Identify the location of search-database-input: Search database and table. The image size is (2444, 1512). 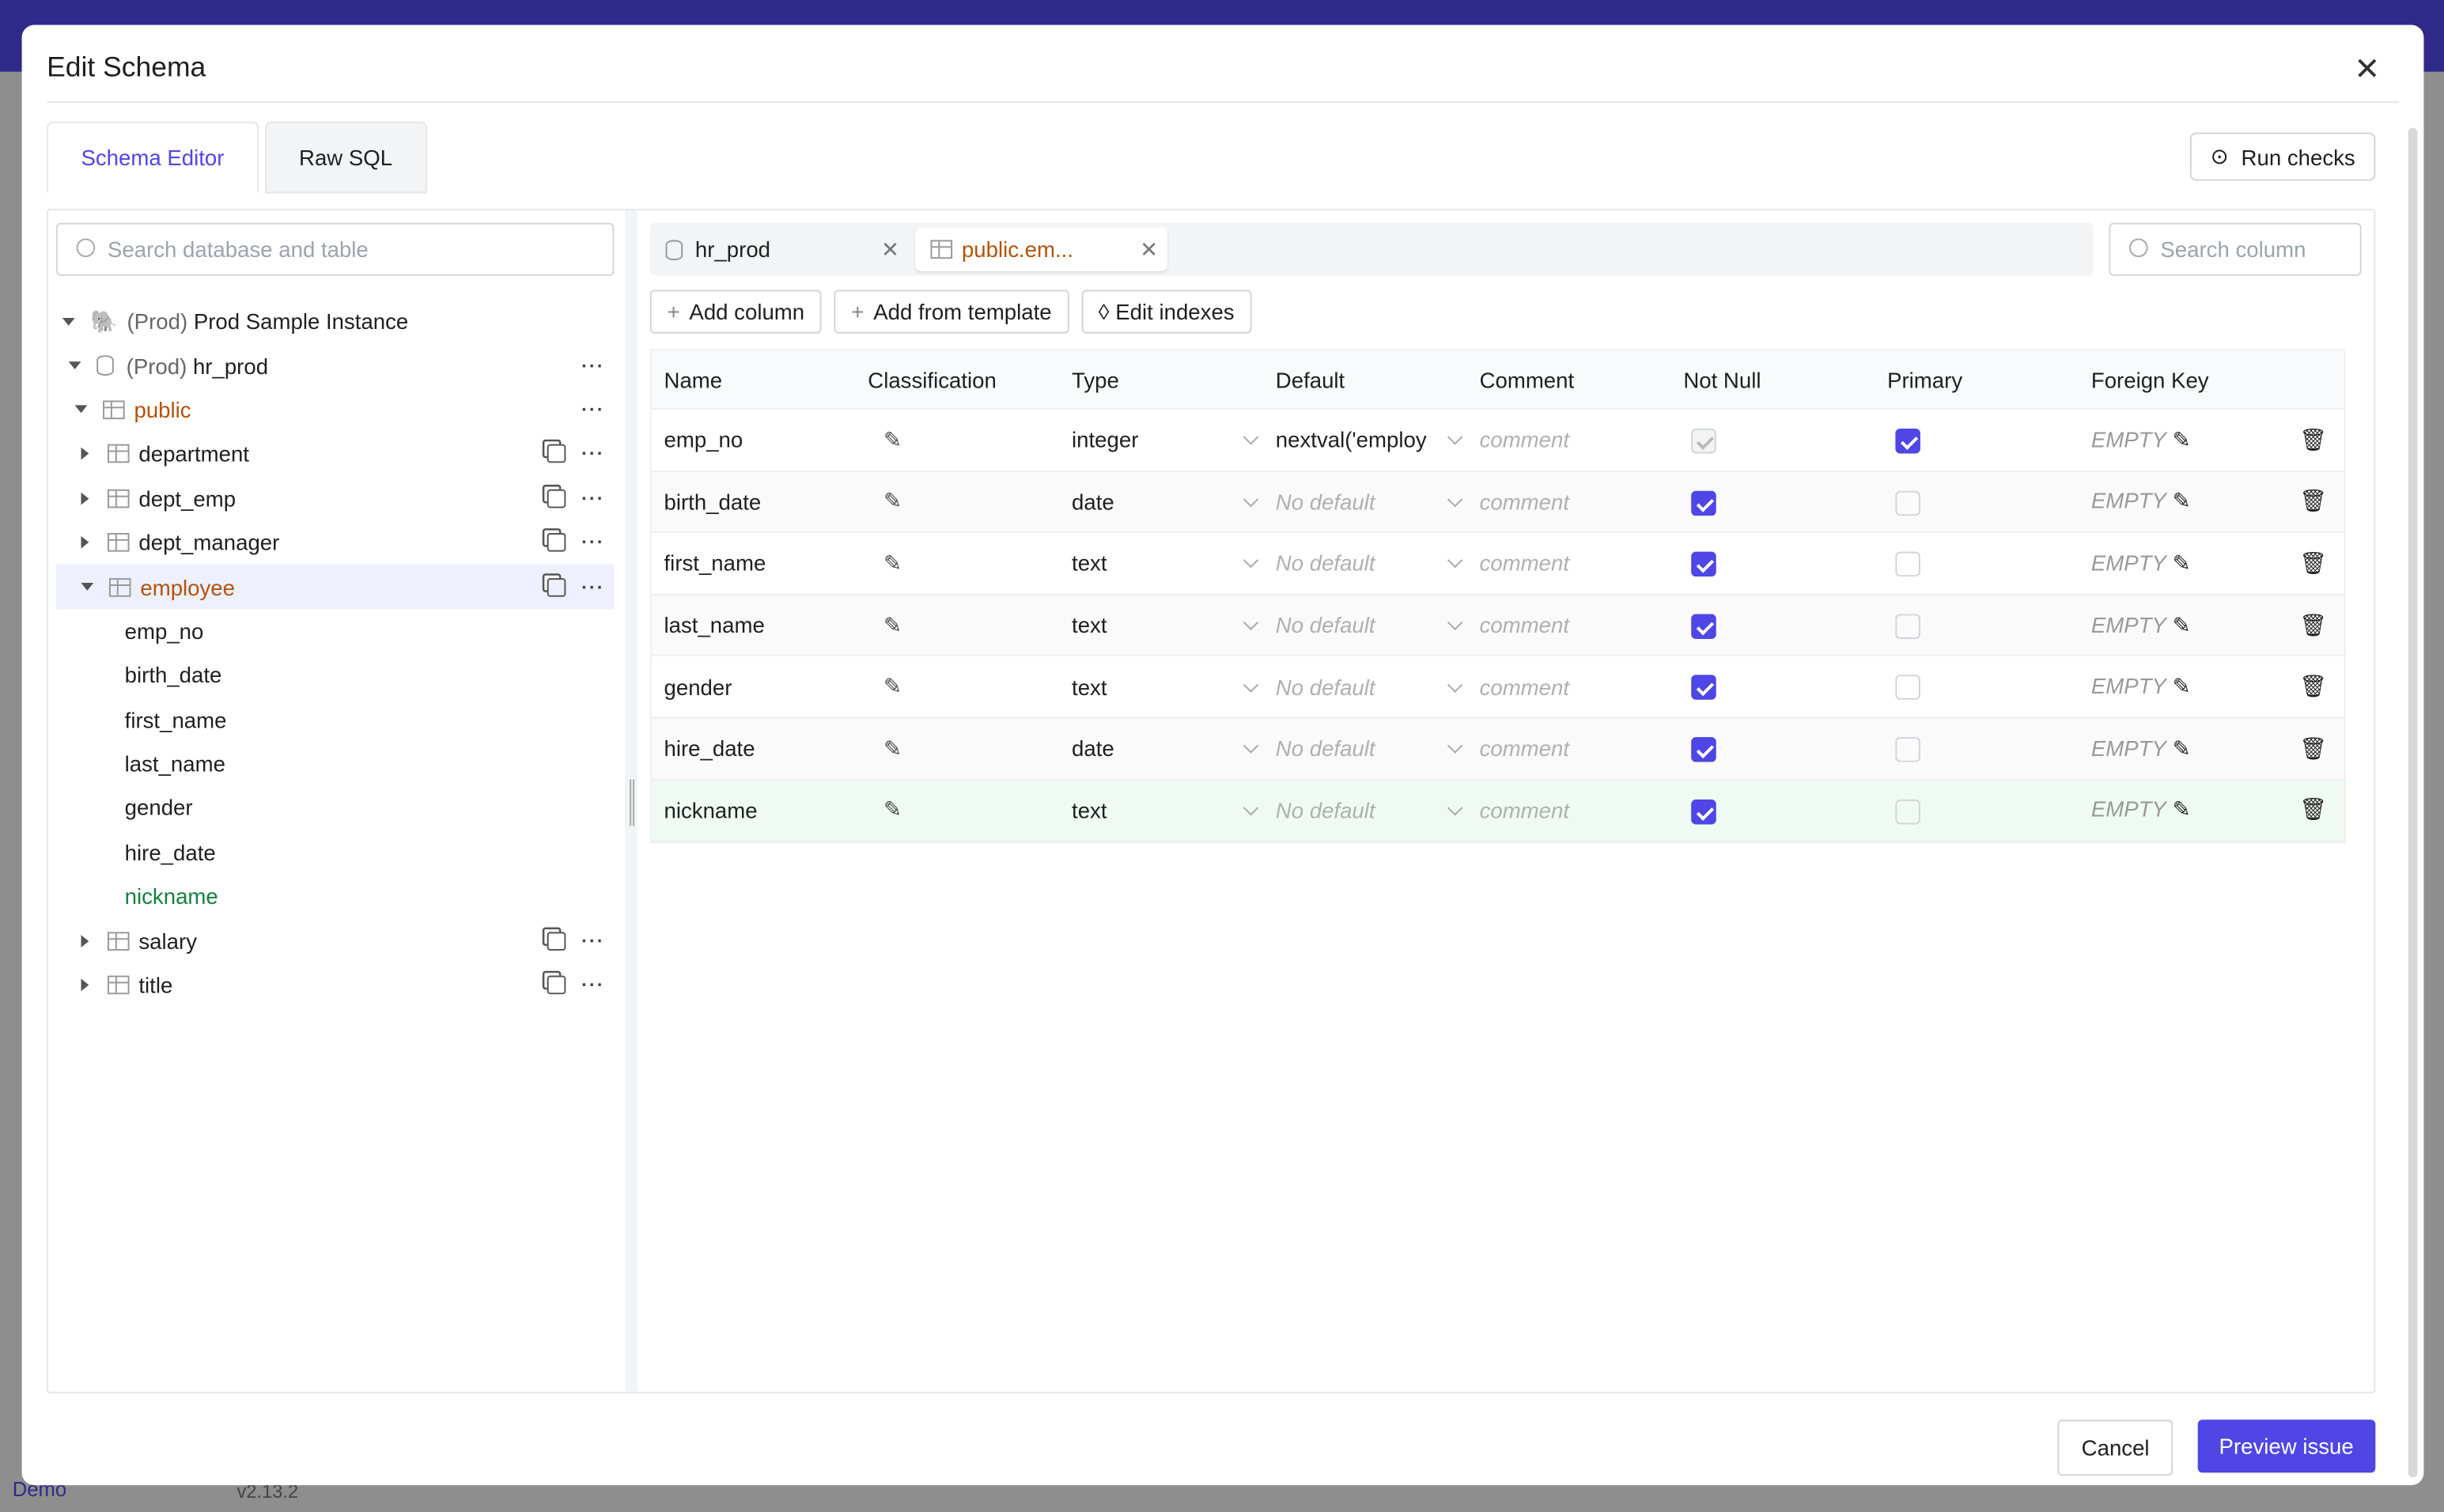
(335, 249).